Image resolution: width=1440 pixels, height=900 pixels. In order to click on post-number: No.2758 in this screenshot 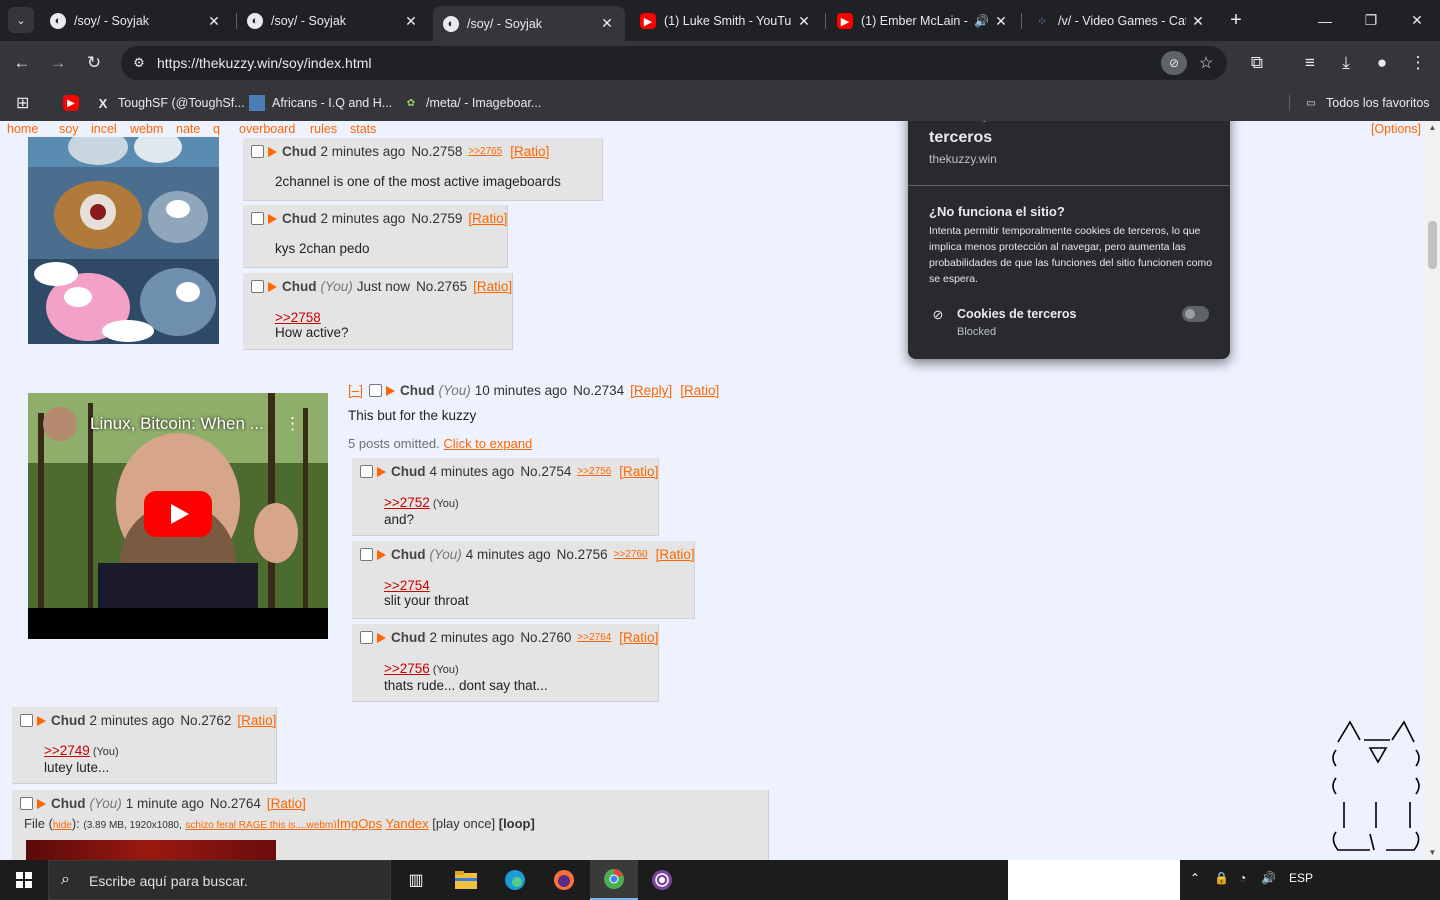, I will do `click(436, 151)`.